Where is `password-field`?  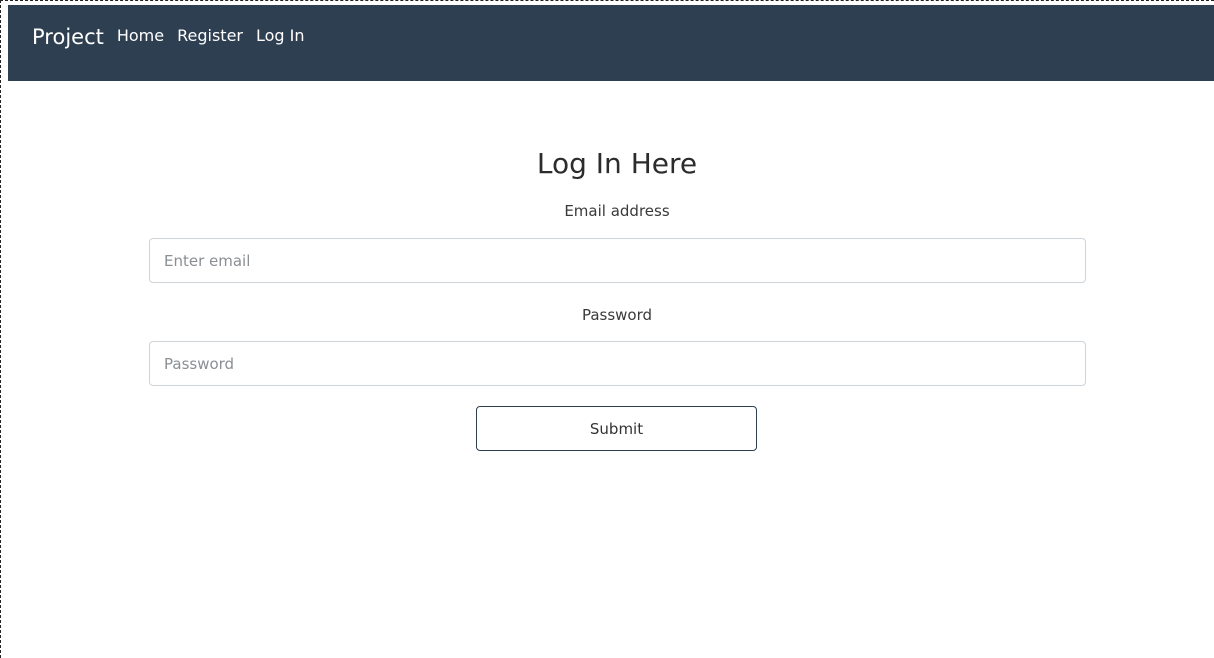
password-field is located at coordinates (617, 363).